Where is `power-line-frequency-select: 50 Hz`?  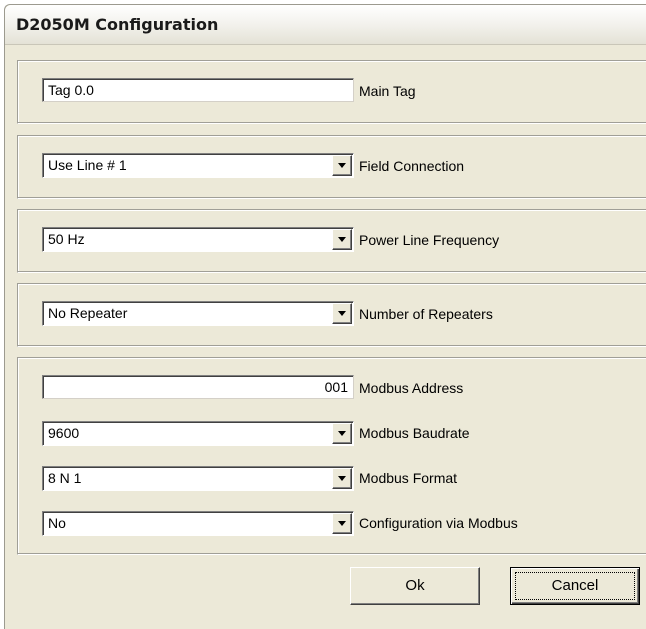
power-line-frequency-select: 50 Hz is located at coordinates (198, 239).